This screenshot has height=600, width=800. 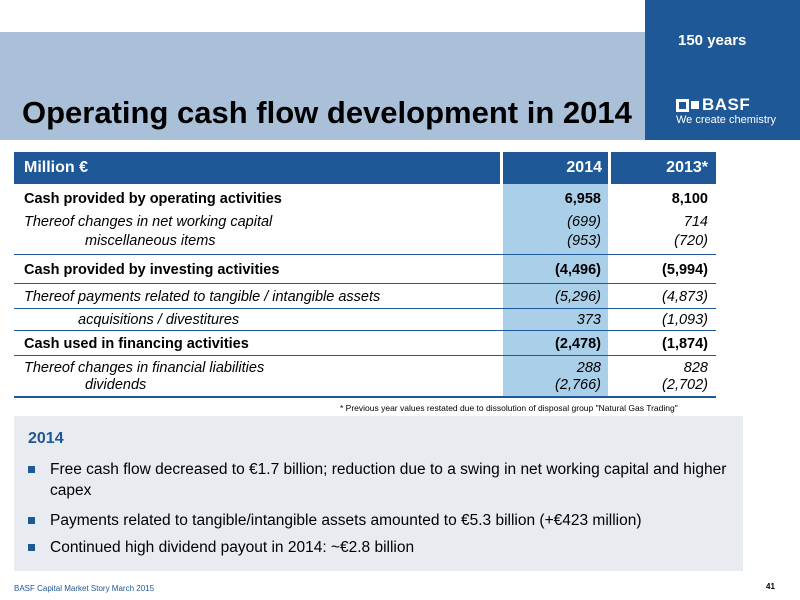 What do you see at coordinates (712, 40) in the screenshot?
I see `anniversary-label: 150 years` at bounding box center [712, 40].